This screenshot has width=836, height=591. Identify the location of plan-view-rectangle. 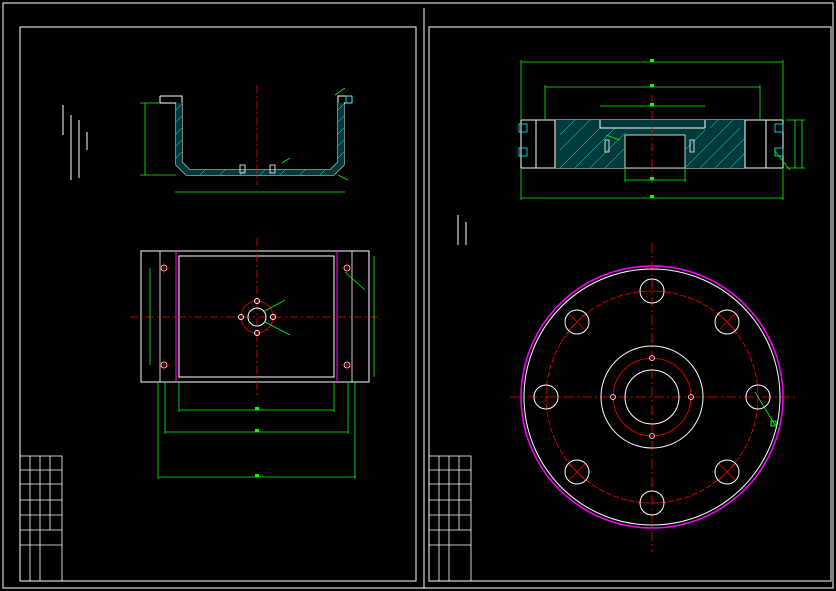
(255, 358).